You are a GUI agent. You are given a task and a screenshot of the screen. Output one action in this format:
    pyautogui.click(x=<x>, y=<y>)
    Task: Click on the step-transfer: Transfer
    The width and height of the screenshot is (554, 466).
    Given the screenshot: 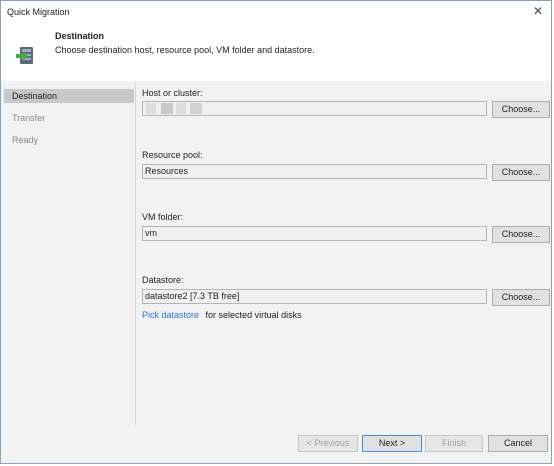 What is the action you would take?
    pyautogui.click(x=69, y=118)
    